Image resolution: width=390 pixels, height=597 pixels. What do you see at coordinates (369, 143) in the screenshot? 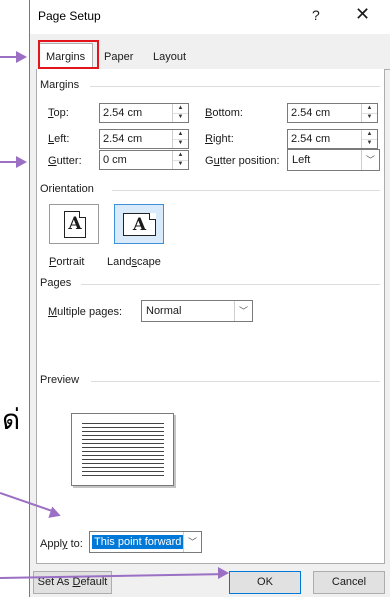
I see `right-down-icon: ▼` at bounding box center [369, 143].